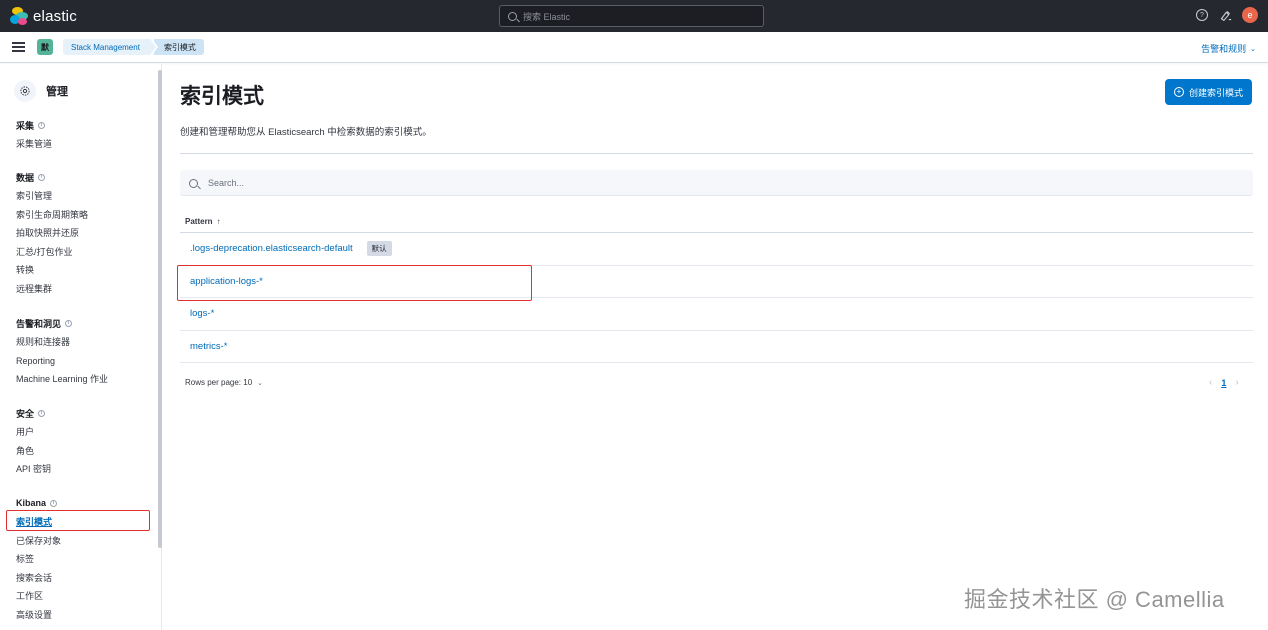 The width and height of the screenshot is (1268, 630). I want to click on rows-per-page-selector: Rows per page: 10 ⌄, so click(224, 382).